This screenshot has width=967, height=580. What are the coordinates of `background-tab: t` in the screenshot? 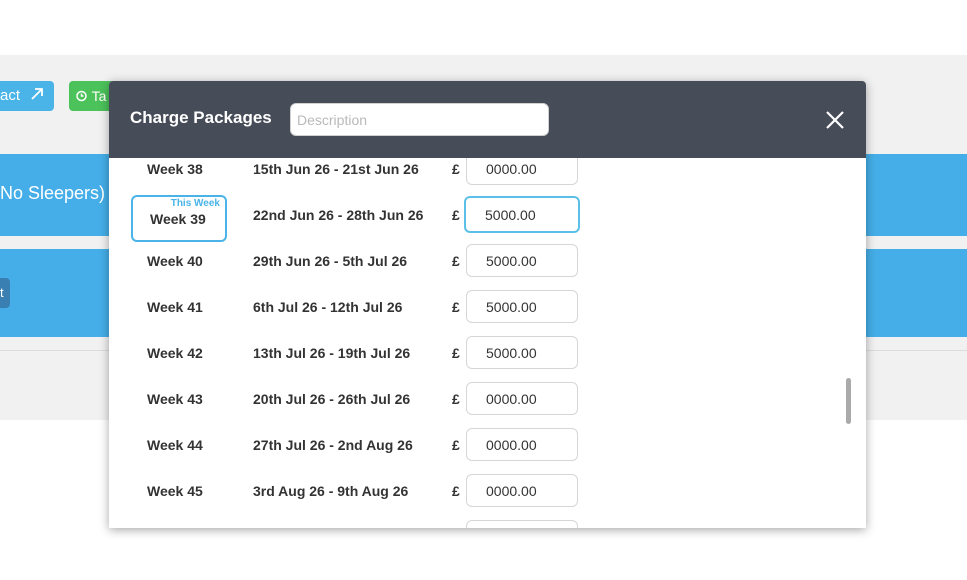 It's located at (5, 293).